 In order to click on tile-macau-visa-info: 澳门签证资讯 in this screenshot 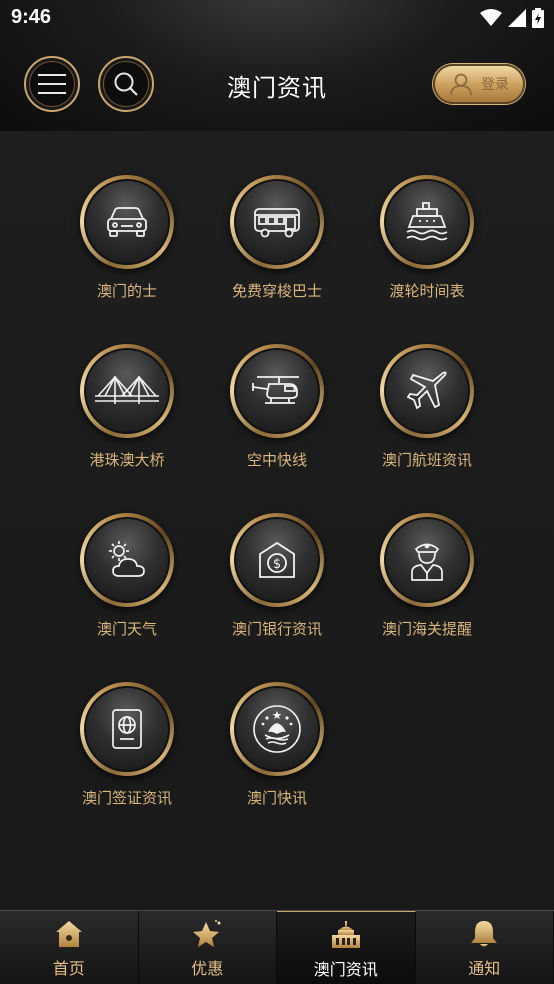, I will do `click(127, 757)`.